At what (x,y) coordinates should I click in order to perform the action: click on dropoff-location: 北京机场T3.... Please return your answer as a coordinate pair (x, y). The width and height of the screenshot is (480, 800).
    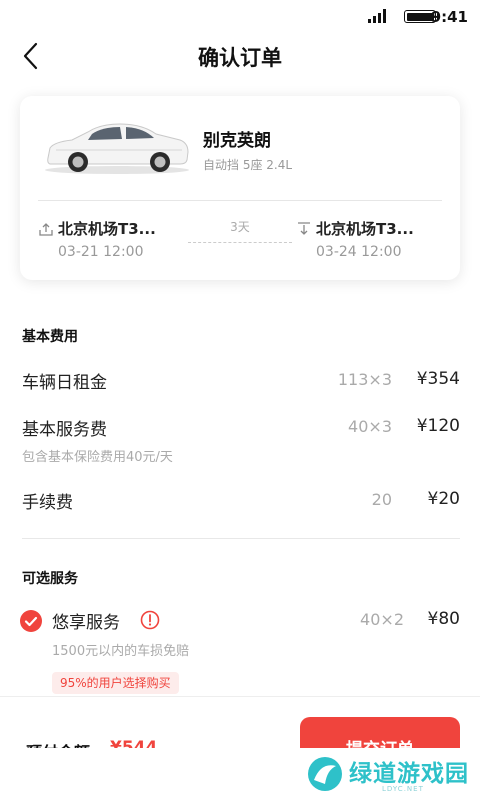
    Looking at the image, I should click on (365, 229).